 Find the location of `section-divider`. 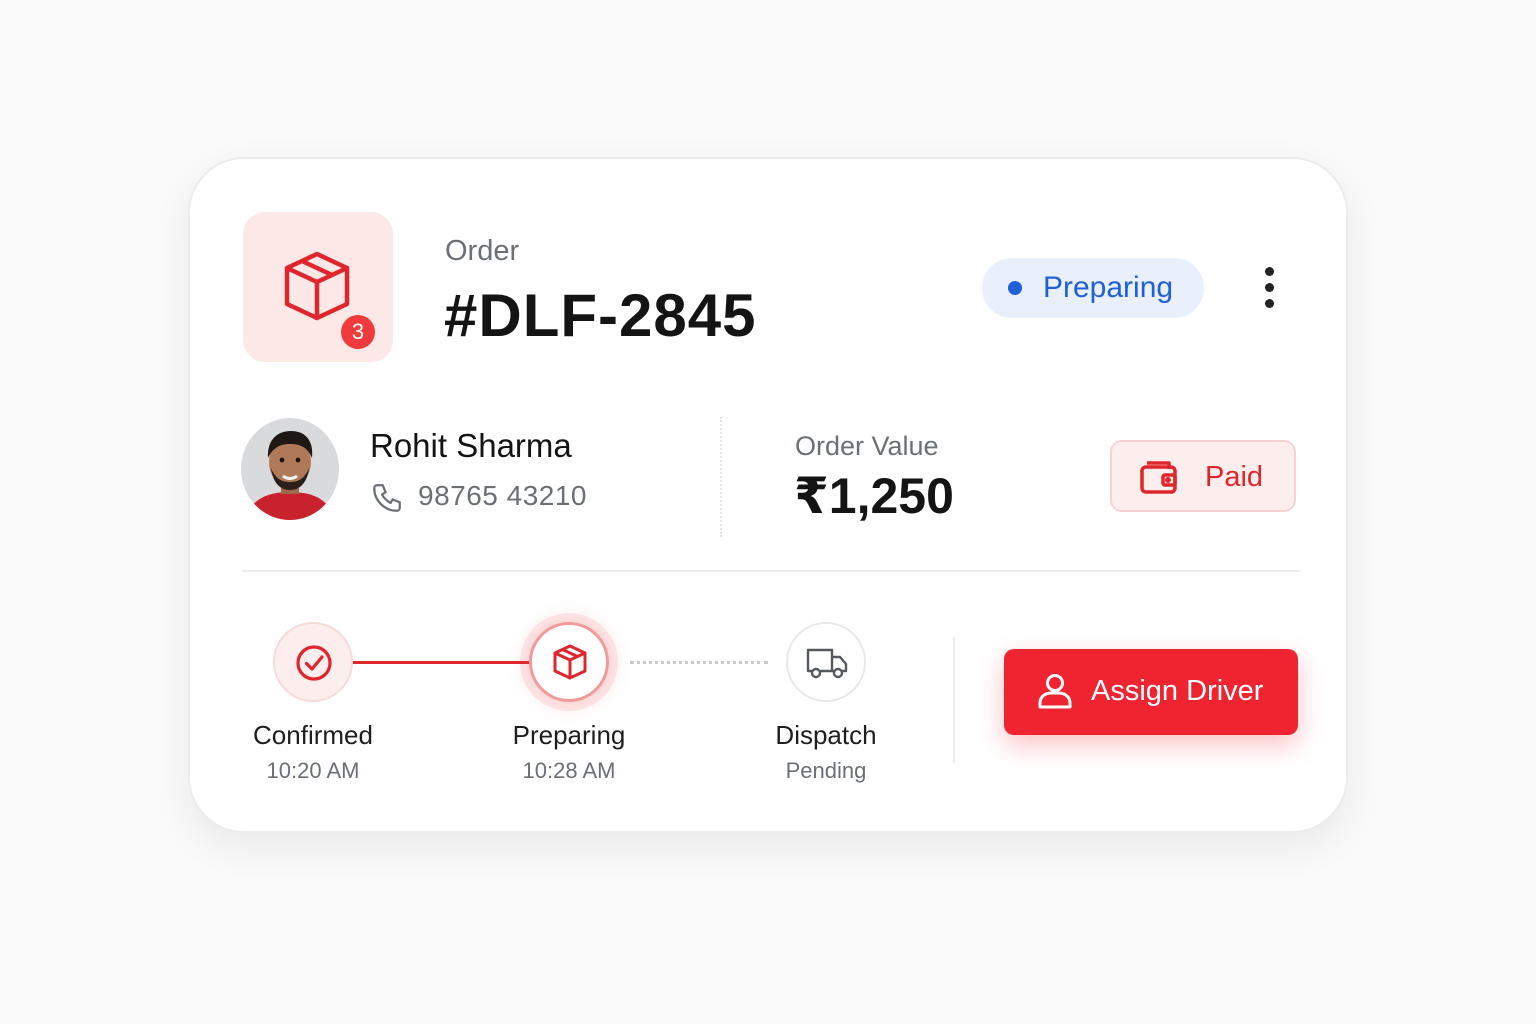

section-divider is located at coordinates (771, 571).